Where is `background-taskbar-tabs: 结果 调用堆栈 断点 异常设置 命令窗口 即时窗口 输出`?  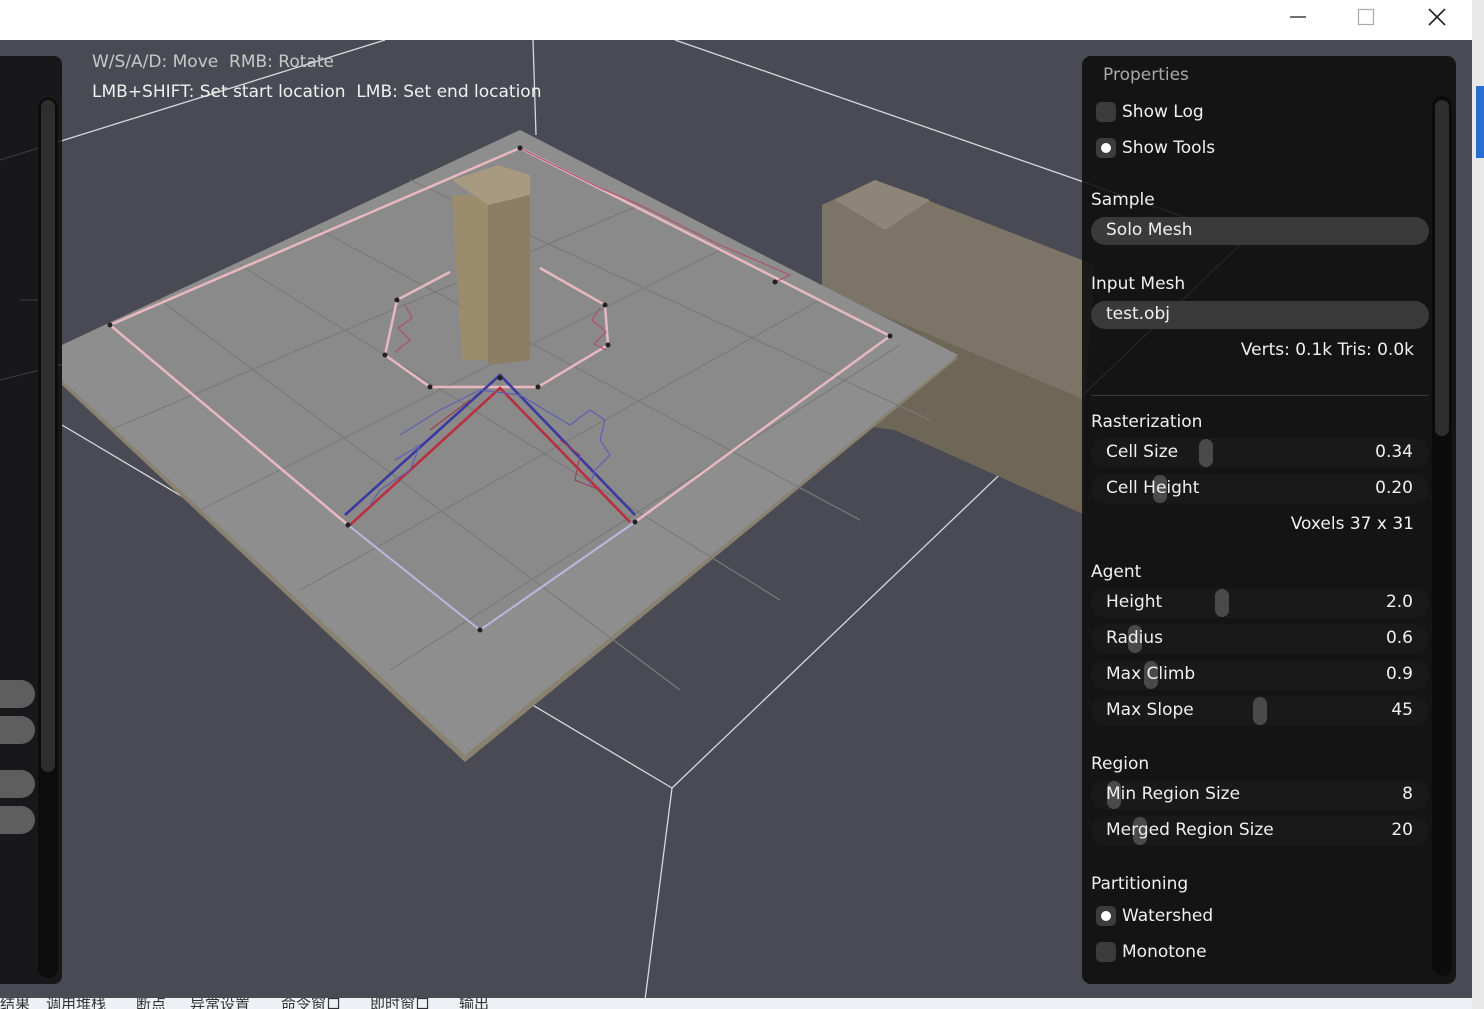 background-taskbar-tabs: 结果 调用堆栈 断点 异常设置 命令窗口 即时窗口 输出 is located at coordinates (736, 1003).